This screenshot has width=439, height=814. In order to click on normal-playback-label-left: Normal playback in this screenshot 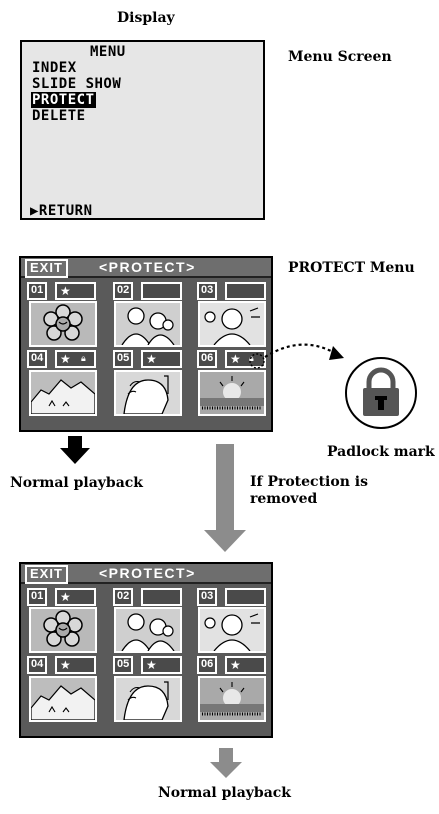, I will do `click(76, 483)`.